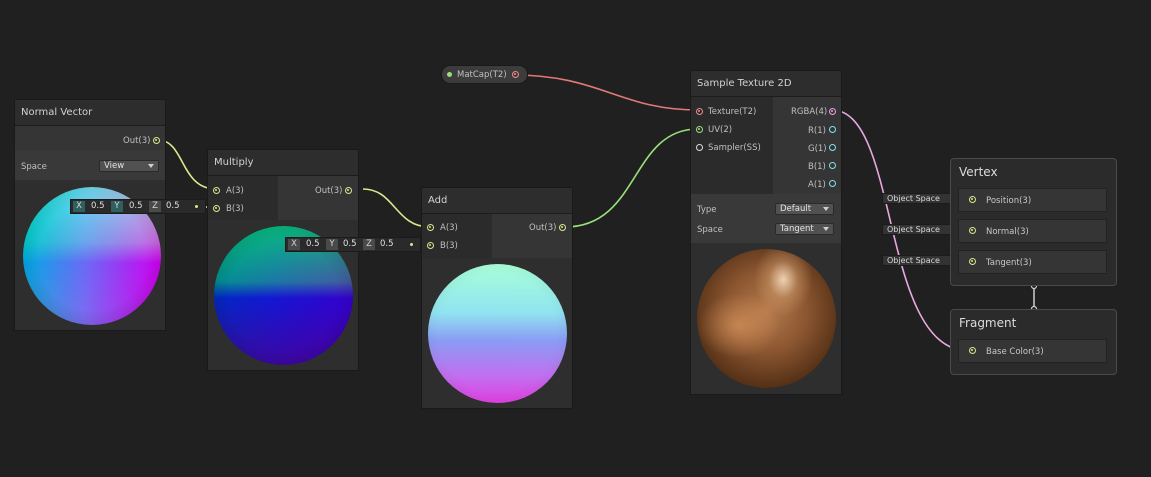  What do you see at coordinates (972, 199) in the screenshot?
I see `position-port` at bounding box center [972, 199].